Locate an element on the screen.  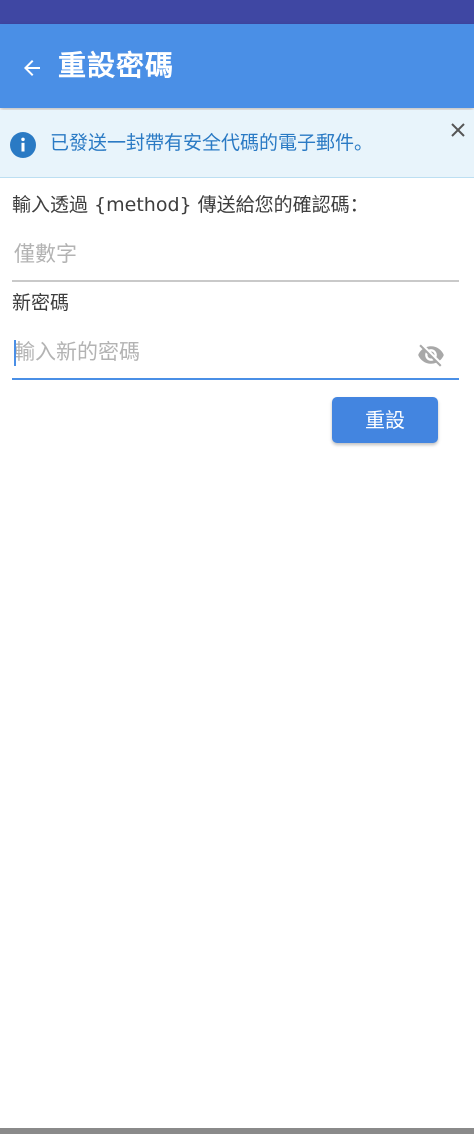
code-label: 輸入透過 {method} 傳送給您的確認碼： is located at coordinates (190, 205).